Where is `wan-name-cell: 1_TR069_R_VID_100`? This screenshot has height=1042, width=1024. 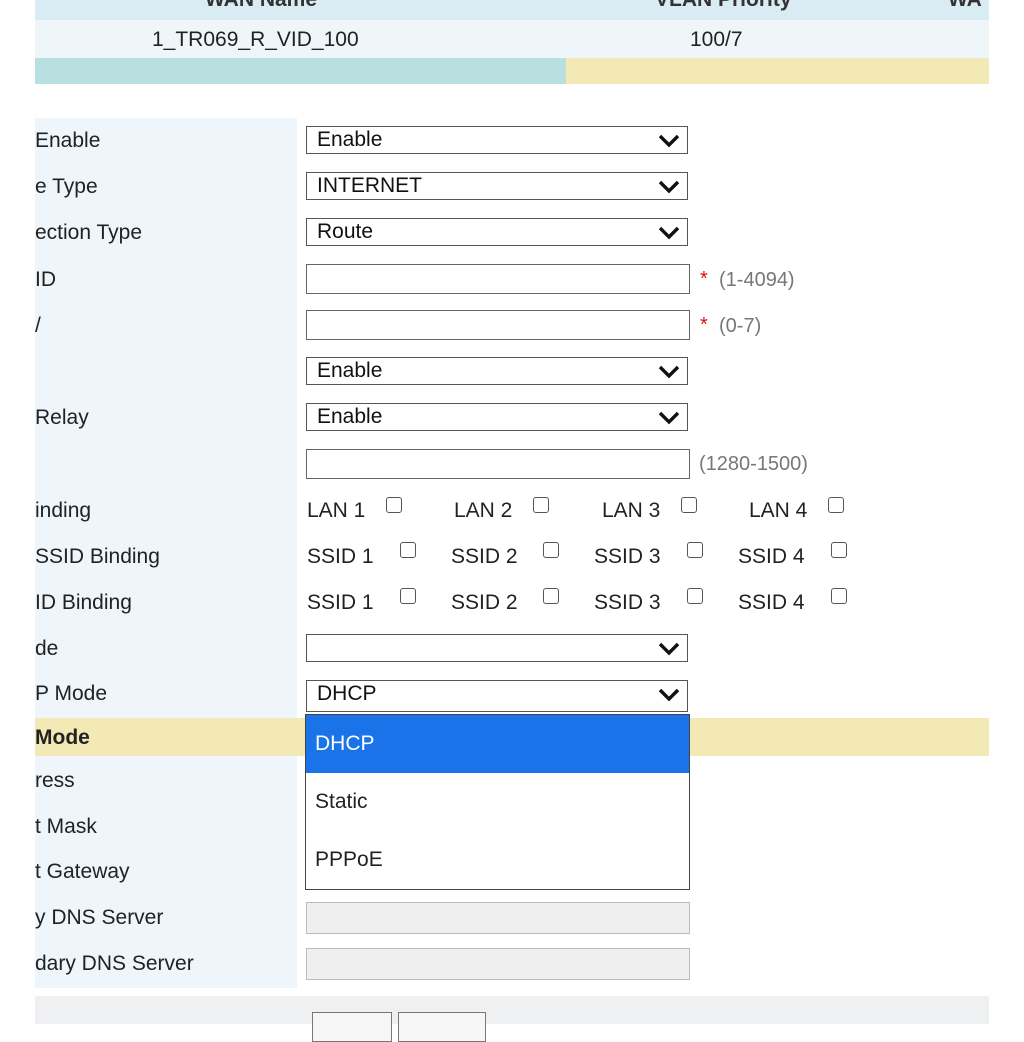
wan-name-cell: 1_TR069_R_VID_100 is located at coordinates (255, 39).